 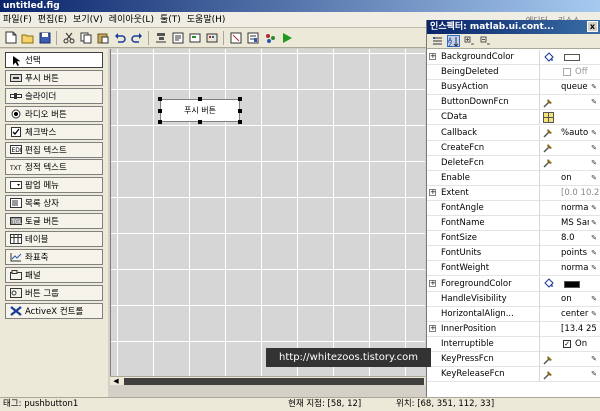 I want to click on collapse-all-icon, so click(x=485, y=41).